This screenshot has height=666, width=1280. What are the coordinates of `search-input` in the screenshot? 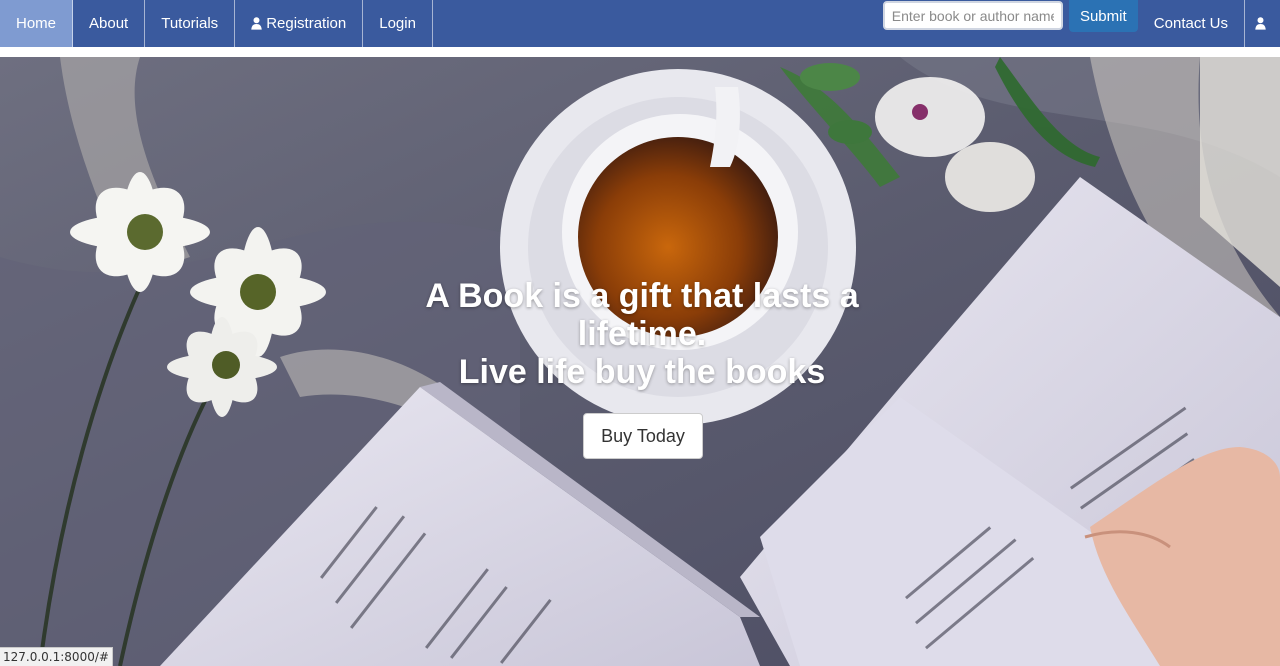 It's located at (972, 15).